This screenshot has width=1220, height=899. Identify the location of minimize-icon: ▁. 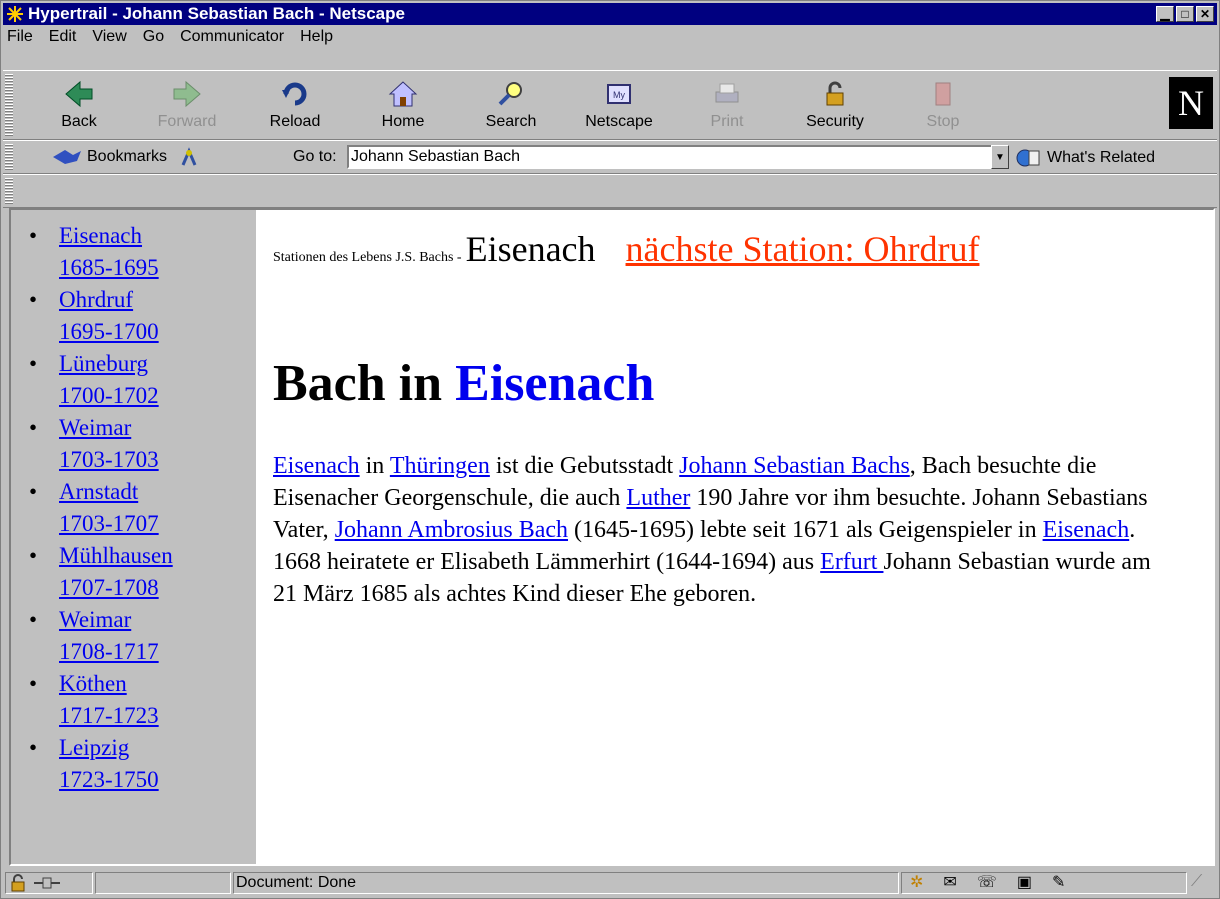
(1165, 14).